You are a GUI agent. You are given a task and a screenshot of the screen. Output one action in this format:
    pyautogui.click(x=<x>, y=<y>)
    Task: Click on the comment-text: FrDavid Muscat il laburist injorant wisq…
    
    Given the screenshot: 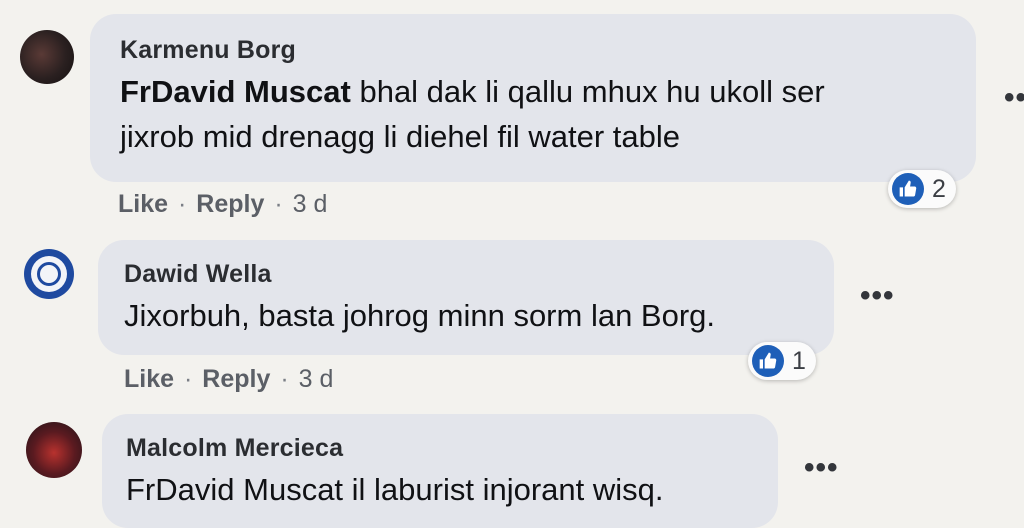 What is the action you would take?
    pyautogui.click(x=452, y=489)
    